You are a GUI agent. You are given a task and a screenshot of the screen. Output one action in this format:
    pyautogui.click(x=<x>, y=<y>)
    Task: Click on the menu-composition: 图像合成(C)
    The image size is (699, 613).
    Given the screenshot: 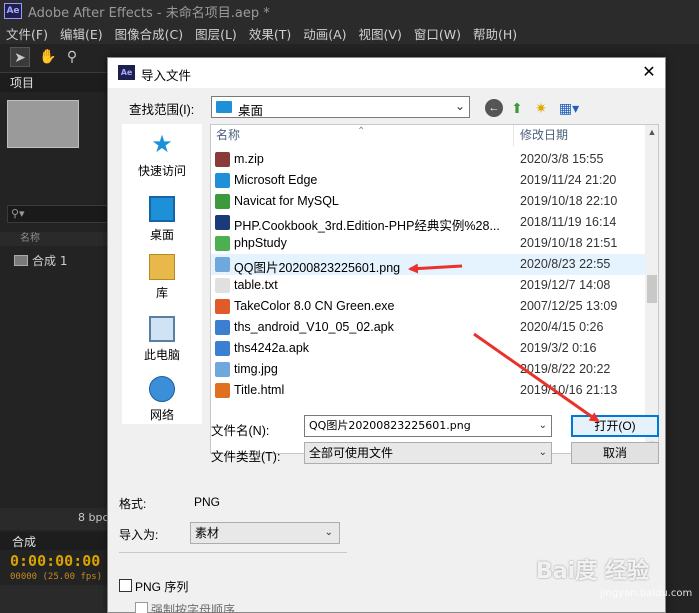 What is the action you would take?
    pyautogui.click(x=149, y=33)
    